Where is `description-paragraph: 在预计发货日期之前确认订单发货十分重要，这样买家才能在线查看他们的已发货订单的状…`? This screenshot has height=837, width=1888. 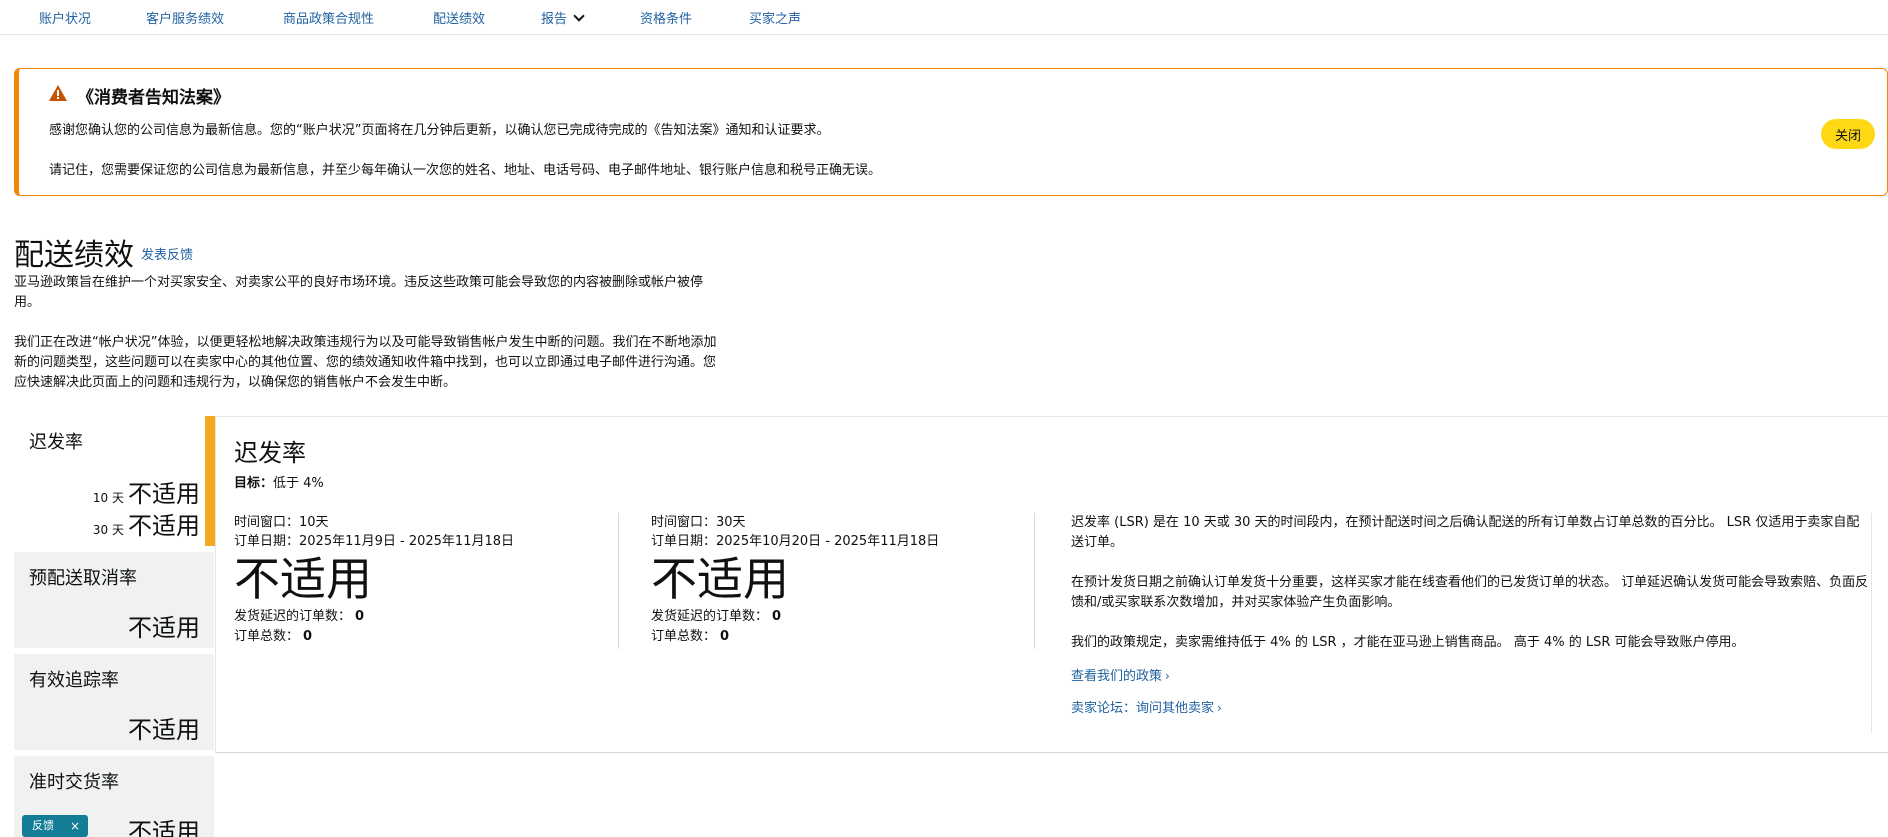
description-paragraph: 在预计发货日期之前确认订单发货十分重要，这样买家才能在线查看他们的已发货订单的状… is located at coordinates (1470, 592).